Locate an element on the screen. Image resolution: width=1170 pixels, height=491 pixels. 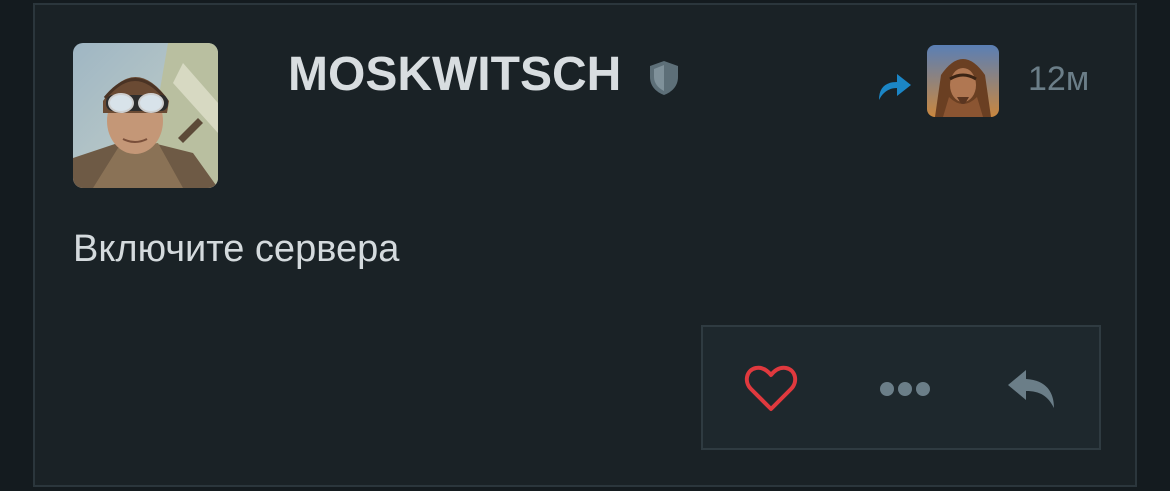
like-button is located at coordinates (771, 389).